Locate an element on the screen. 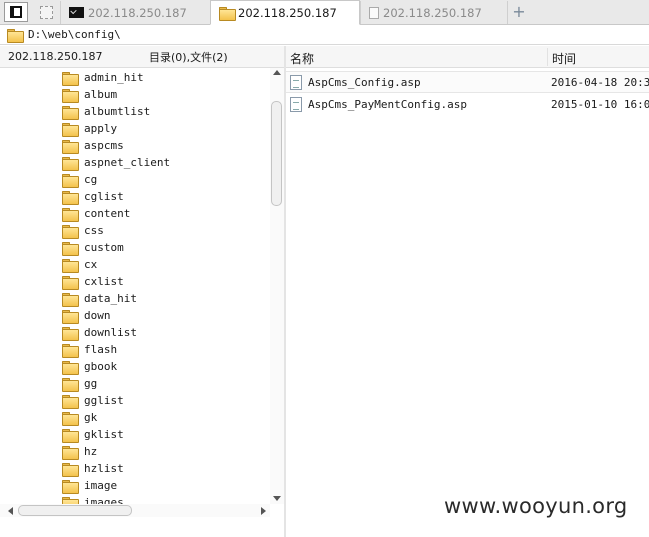  tree-item-cxlist: cxlist is located at coordinates (93, 281).